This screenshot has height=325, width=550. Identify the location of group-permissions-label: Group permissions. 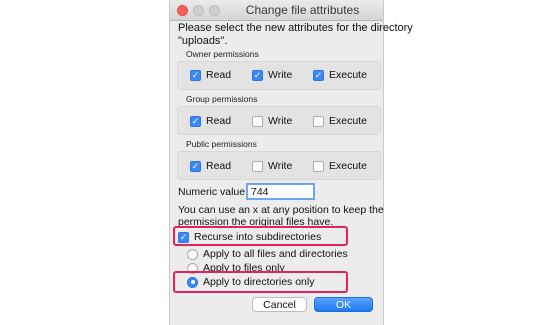
(222, 99).